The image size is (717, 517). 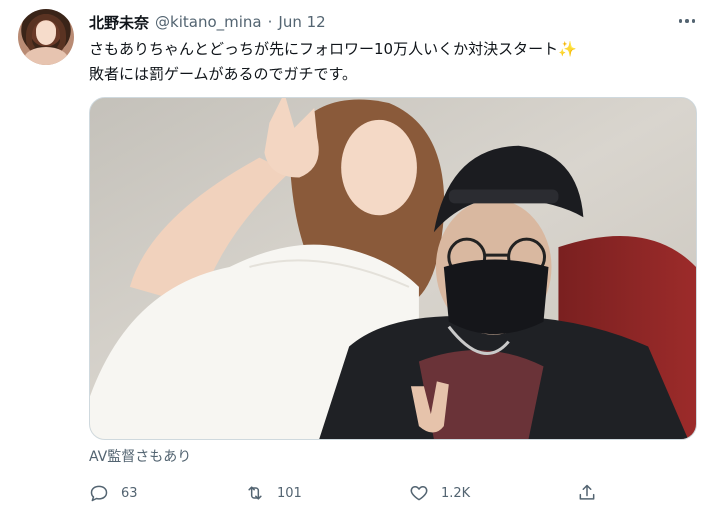 I want to click on retweet-count: 101, so click(x=289, y=493).